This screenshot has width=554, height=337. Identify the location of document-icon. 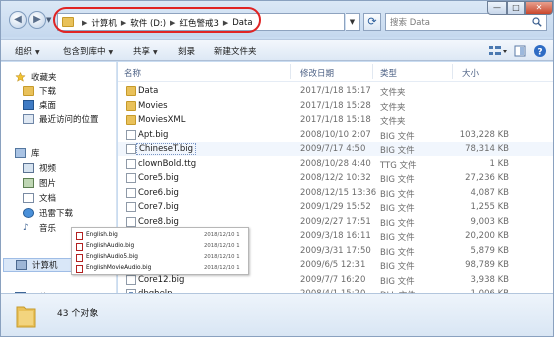
(28, 198).